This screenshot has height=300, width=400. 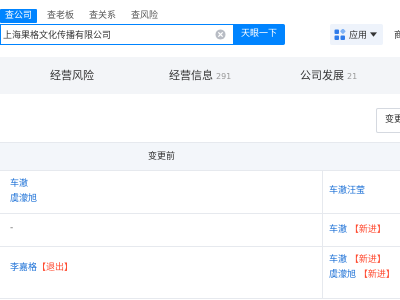 I want to click on cell-before: -, so click(x=11, y=228).